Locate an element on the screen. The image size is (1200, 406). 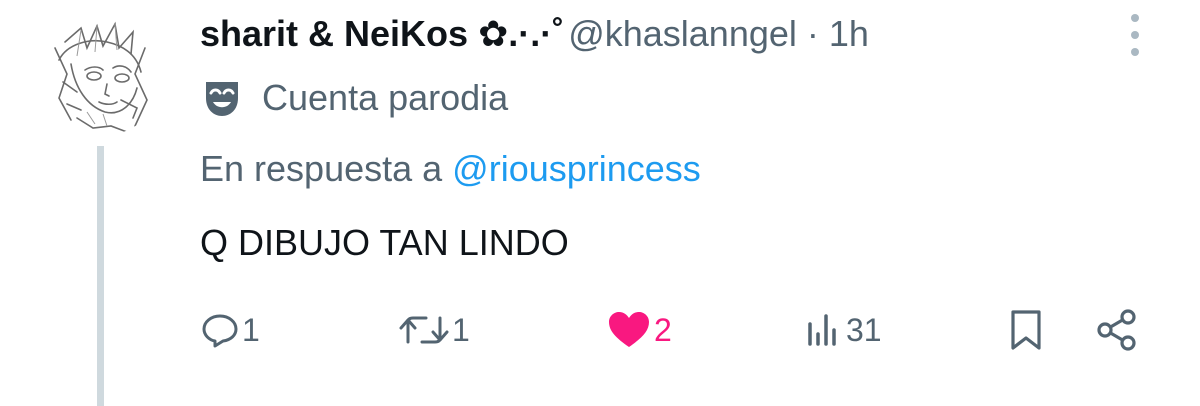
heart-filled-icon is located at coordinates (629, 329).